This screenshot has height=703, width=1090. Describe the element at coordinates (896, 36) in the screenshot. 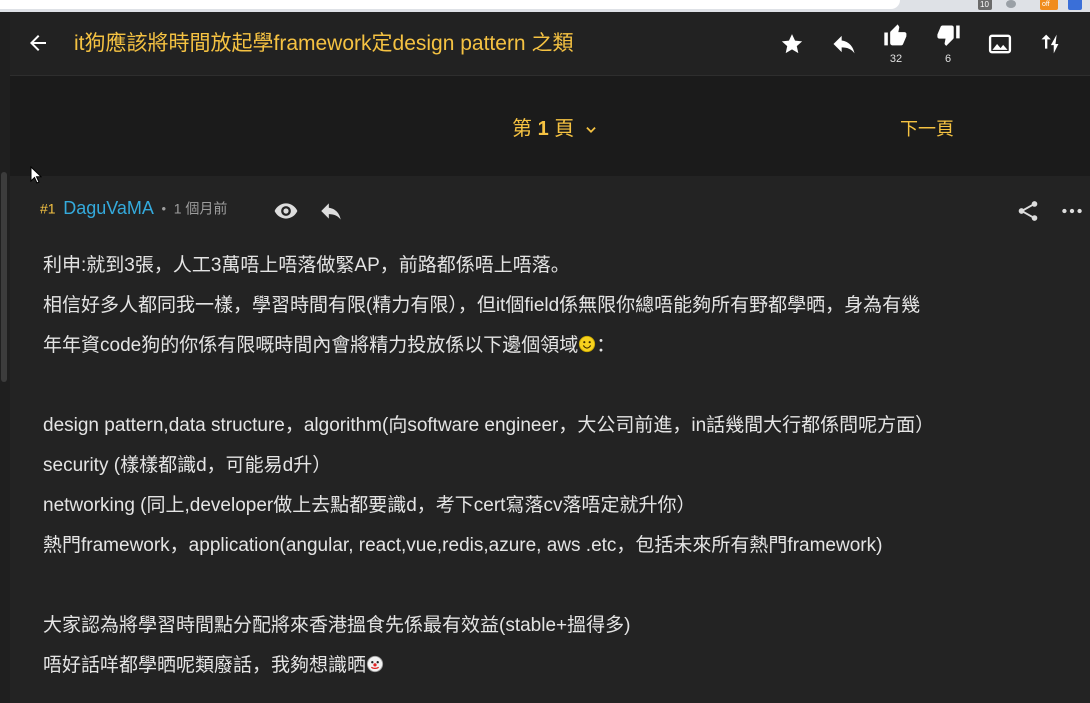

I see `thumbs-up-icon` at that location.